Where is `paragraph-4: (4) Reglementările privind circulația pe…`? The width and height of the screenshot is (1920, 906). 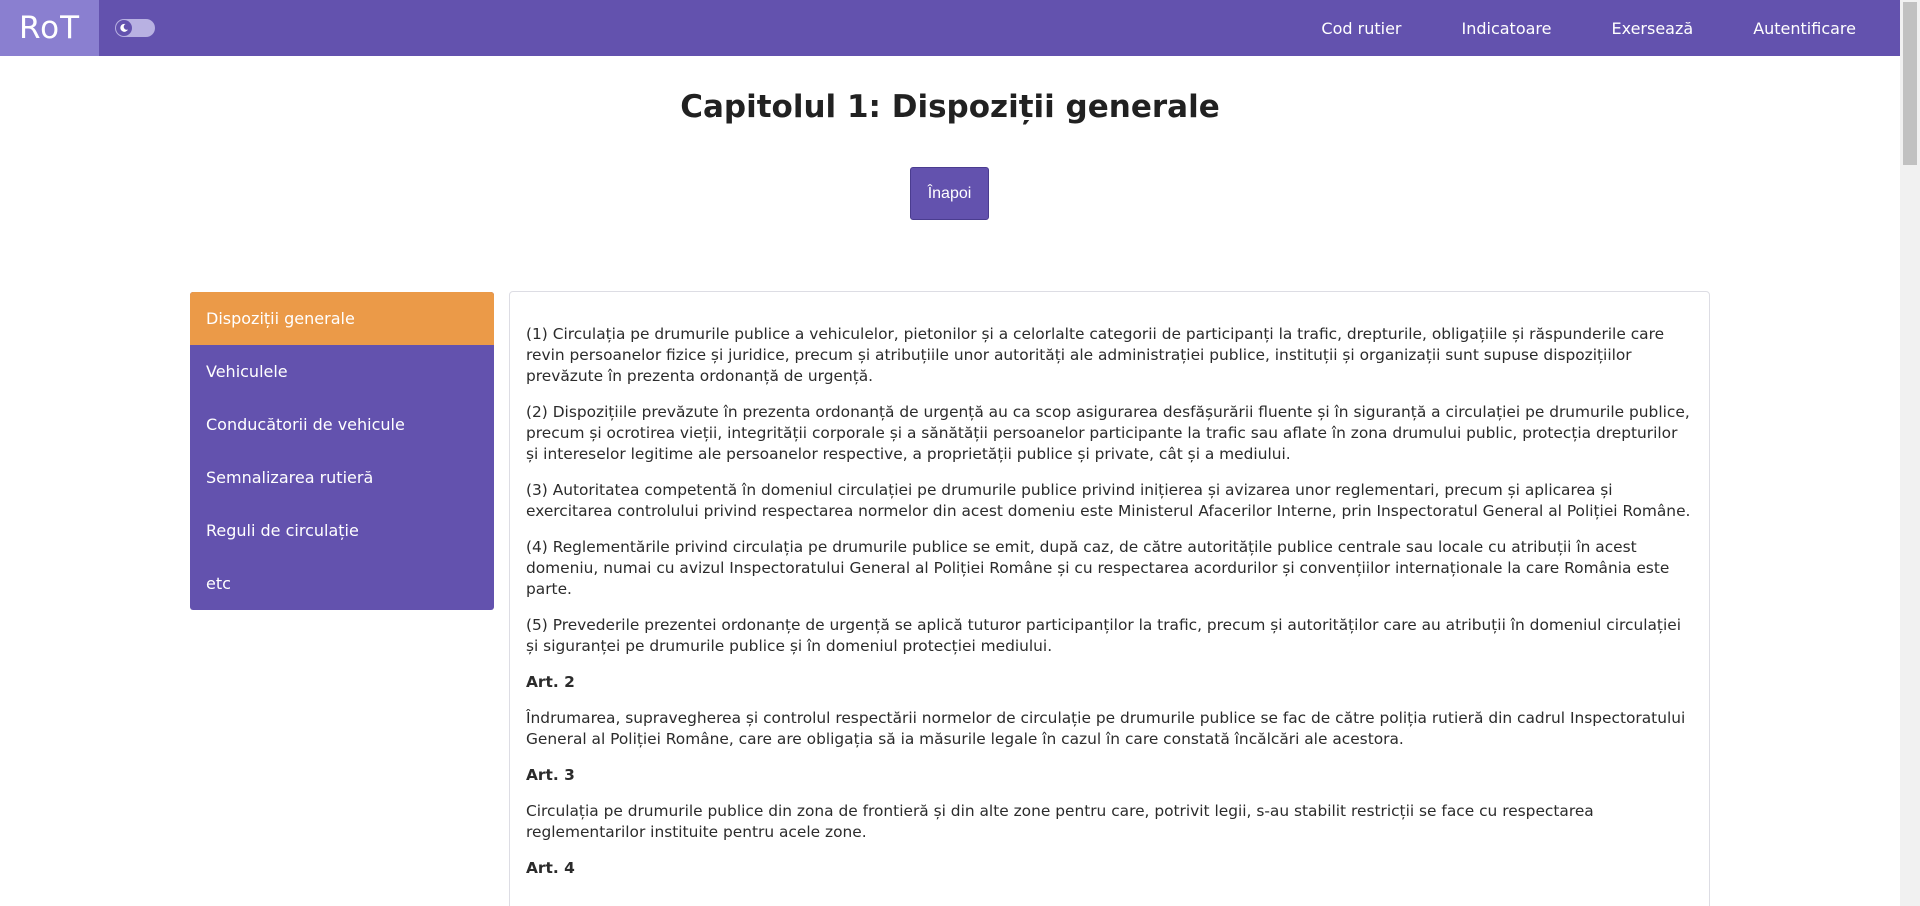
paragraph-4: (4) Reglementările privind circulația pe… is located at coordinates (1098, 568).